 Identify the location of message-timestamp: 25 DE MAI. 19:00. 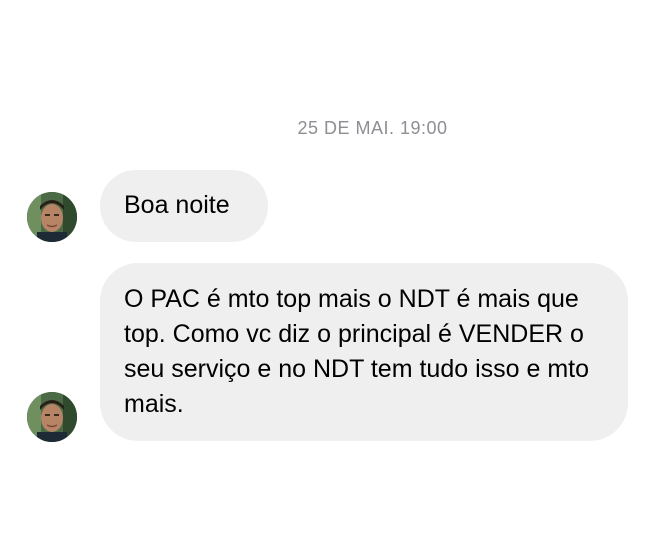
(372, 128).